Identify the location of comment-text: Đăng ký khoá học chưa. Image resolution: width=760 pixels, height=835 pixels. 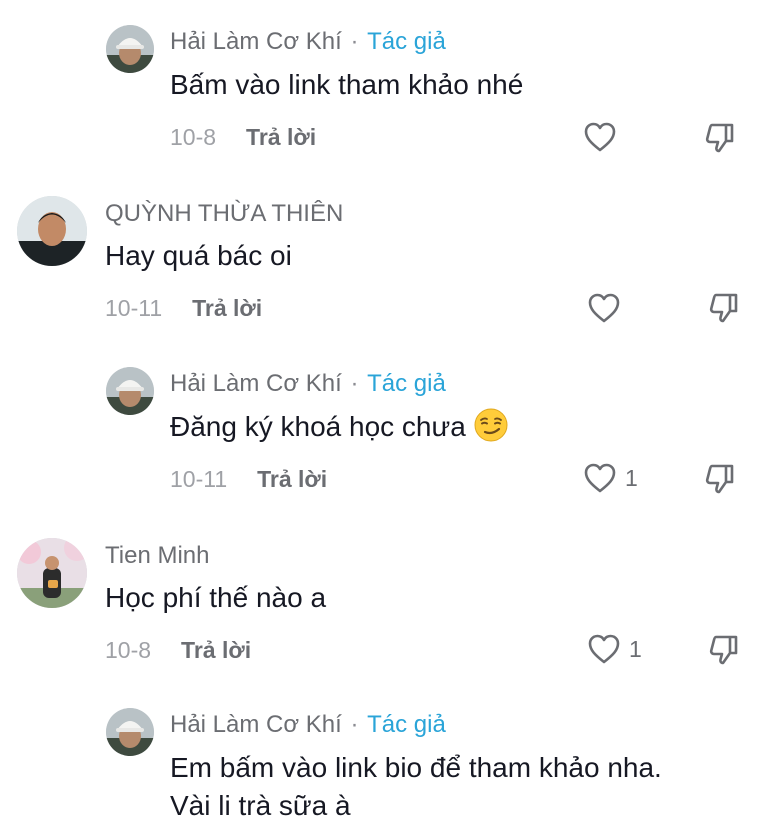
(339, 427).